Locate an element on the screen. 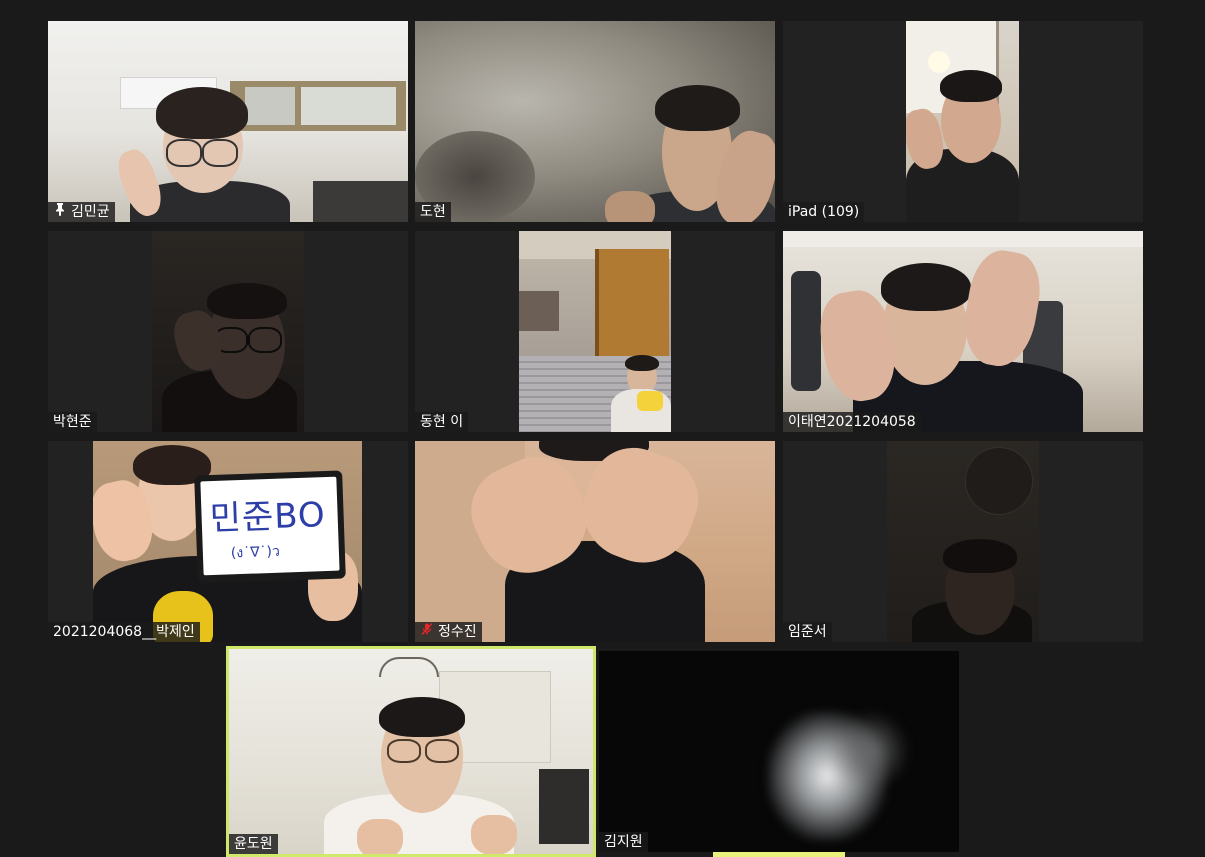 The height and width of the screenshot is (857, 1205). tablet-sign-text: 민준BO is located at coordinates (267, 517).